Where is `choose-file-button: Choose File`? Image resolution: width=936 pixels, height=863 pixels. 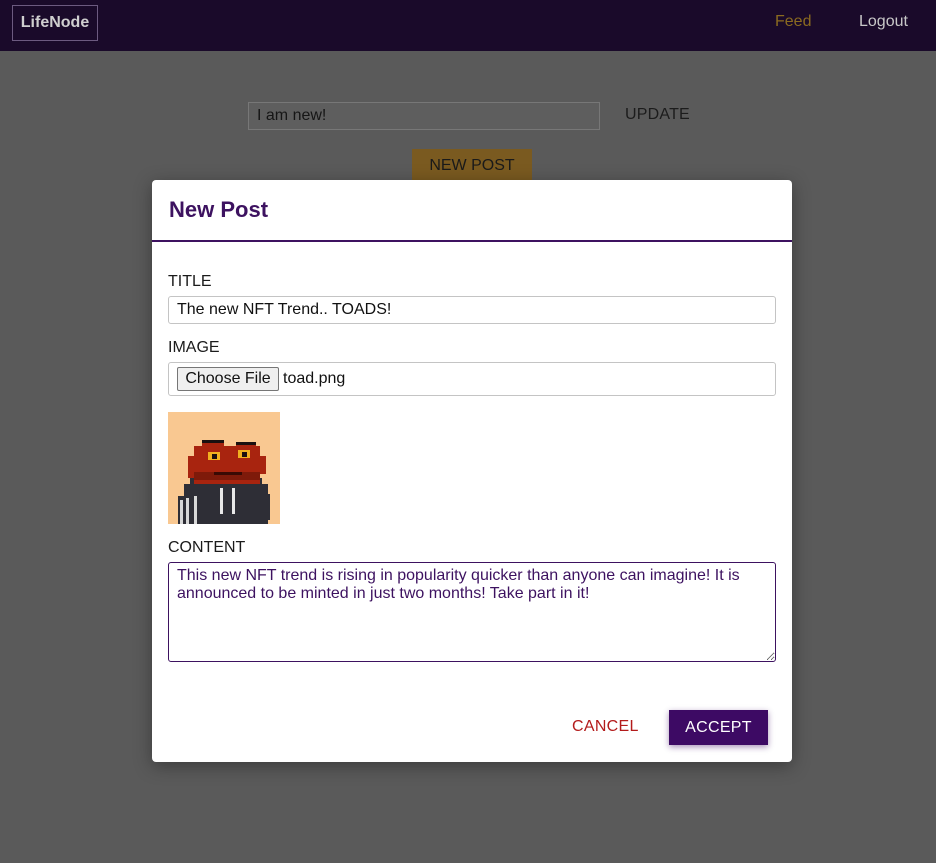
choose-file-button: Choose File is located at coordinates (228, 379).